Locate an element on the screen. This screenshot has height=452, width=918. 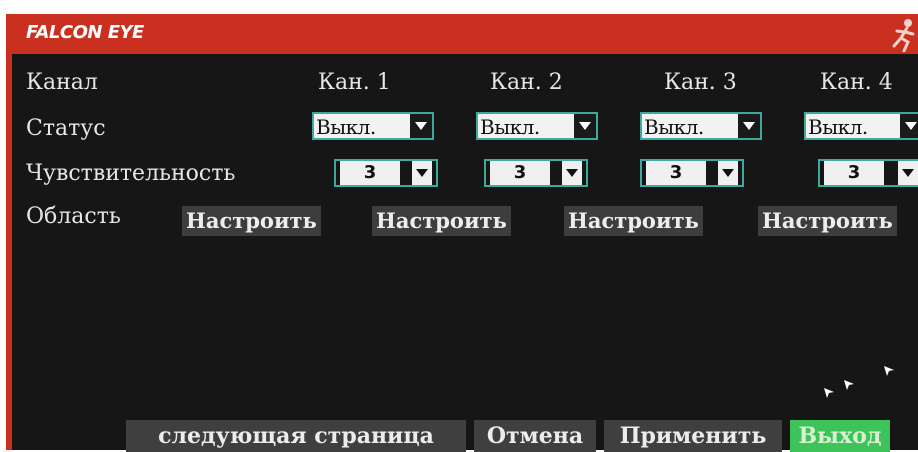
channel-header-1: Кан. 1 is located at coordinates (354, 82).